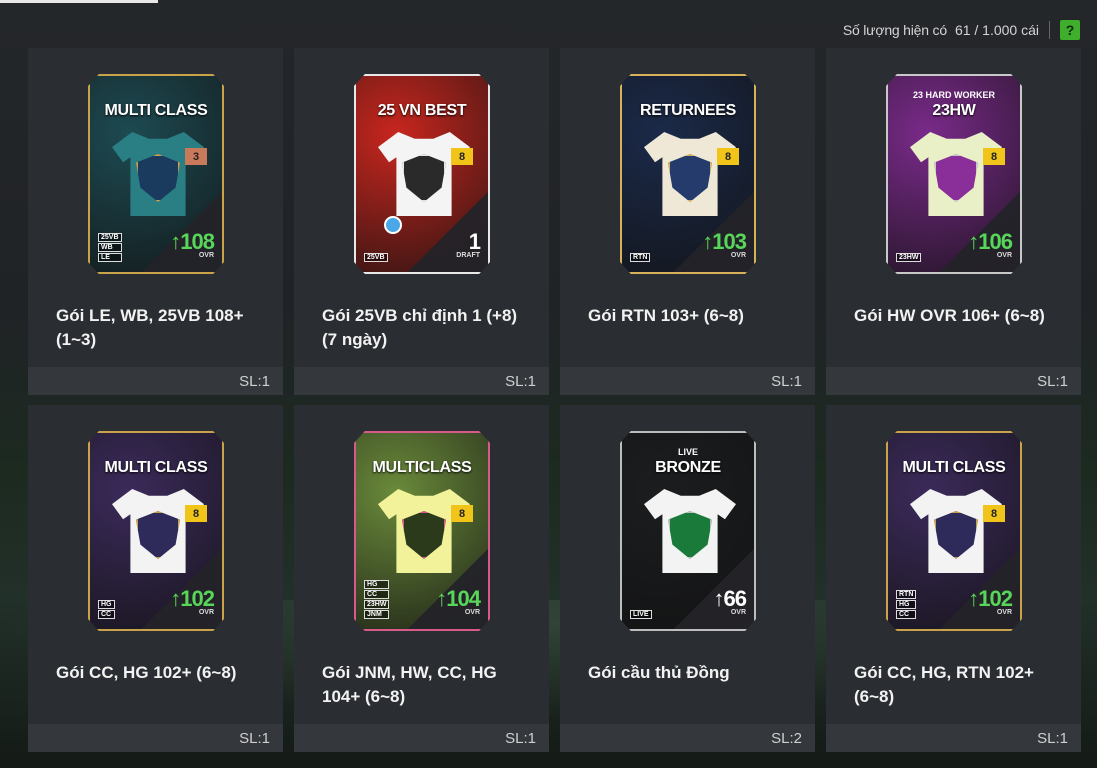 This screenshot has width=1097, height=768. I want to click on pack-title: Gói JNM, HW, CC, HG 104+ (6~8), so click(427, 685).